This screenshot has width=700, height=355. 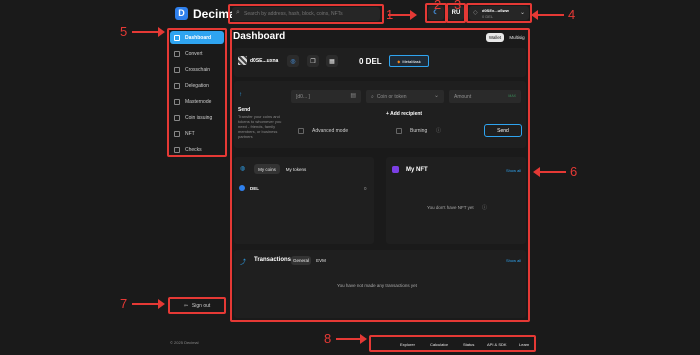 I want to click on annotation-box-wallet, so click(x=499, y=13).